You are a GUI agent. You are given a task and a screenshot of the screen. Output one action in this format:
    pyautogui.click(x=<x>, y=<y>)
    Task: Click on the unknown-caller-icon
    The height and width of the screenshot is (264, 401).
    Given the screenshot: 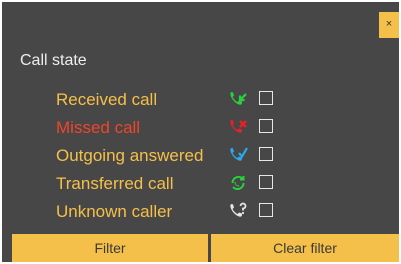 What is the action you would take?
    pyautogui.click(x=238, y=211)
    